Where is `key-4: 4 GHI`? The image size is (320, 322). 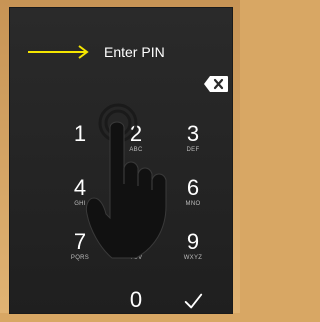
key-4: 4 GHI is located at coordinates (80, 193).